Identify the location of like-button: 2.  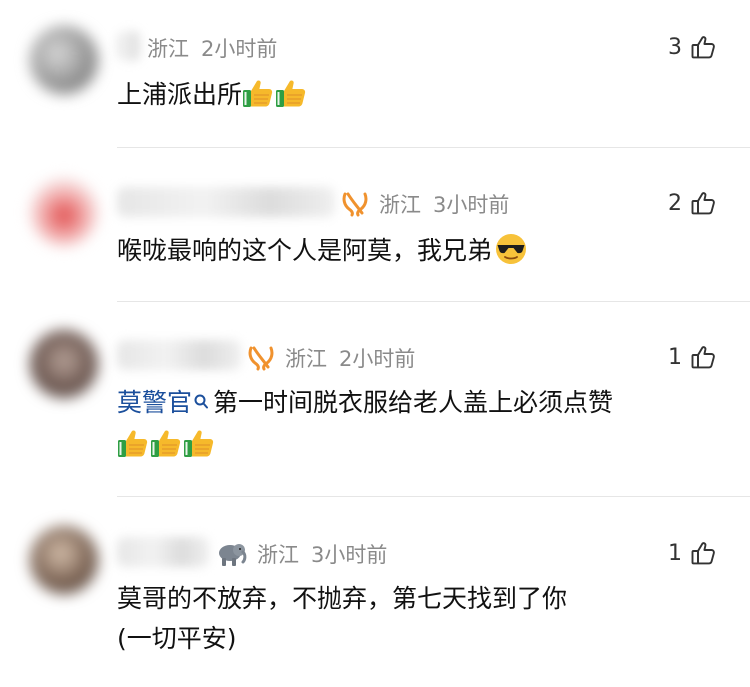
(692, 203).